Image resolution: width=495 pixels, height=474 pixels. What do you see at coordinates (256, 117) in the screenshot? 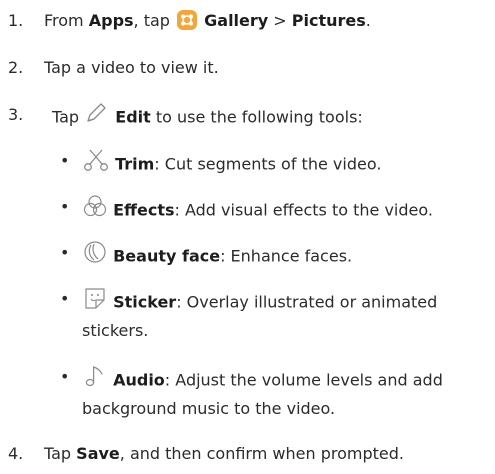
I see `step-text: to use the following tools:` at bounding box center [256, 117].